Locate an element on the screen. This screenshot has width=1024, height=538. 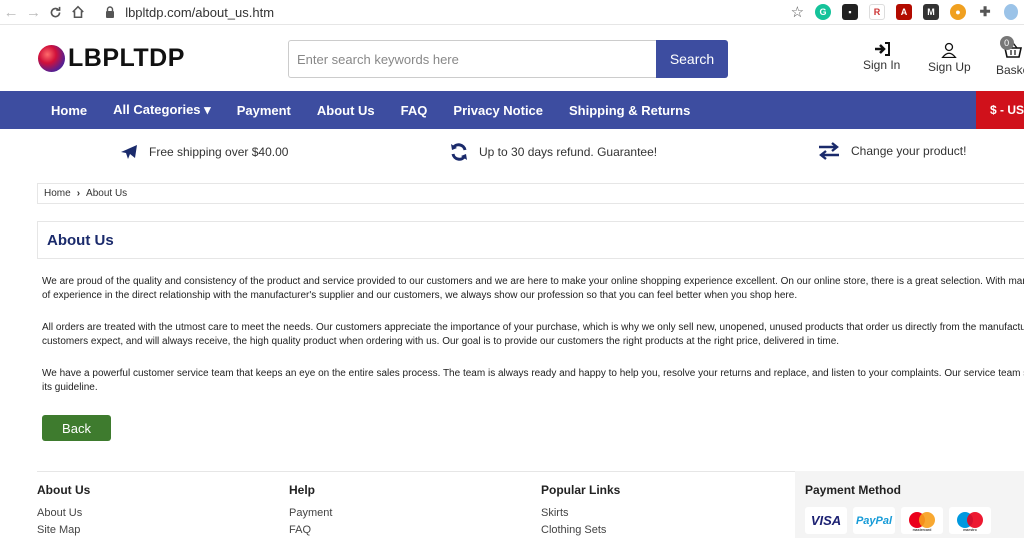
exchange-icon is located at coordinates (829, 151).